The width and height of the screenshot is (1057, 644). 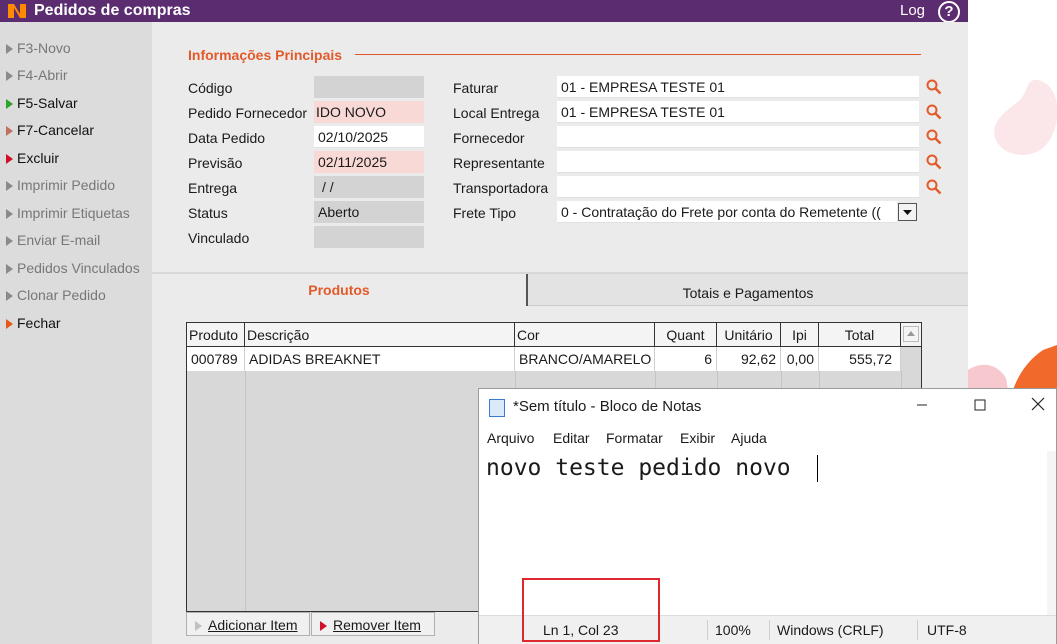 I want to click on sidebar-item-novo: F3-Novo, so click(x=38, y=48).